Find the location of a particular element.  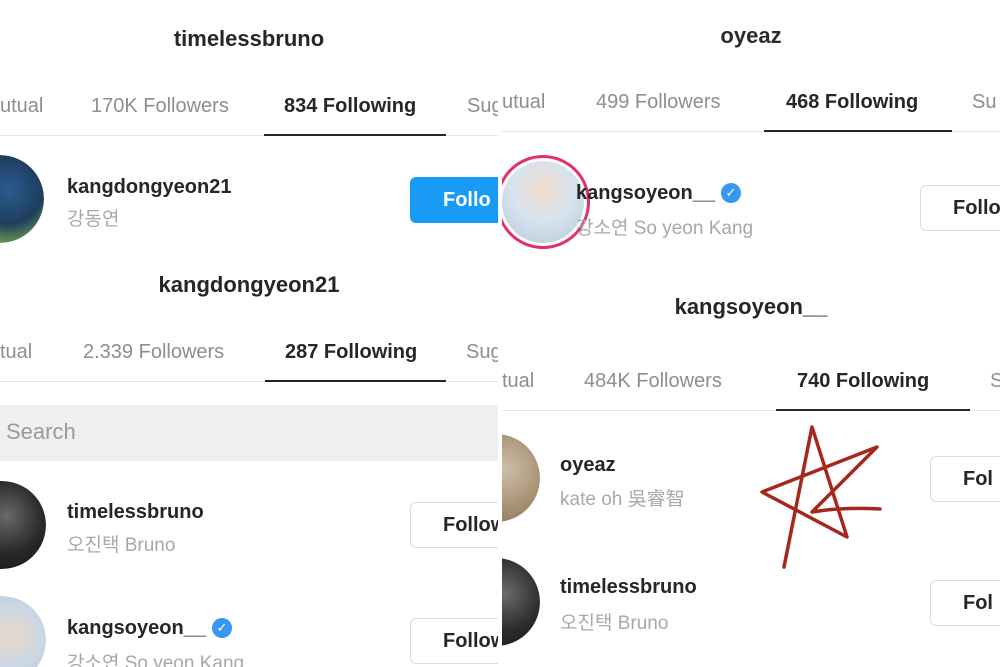

list-item: oyeaz kate oh 吳睿智 Fol is located at coordinates (751, 479).